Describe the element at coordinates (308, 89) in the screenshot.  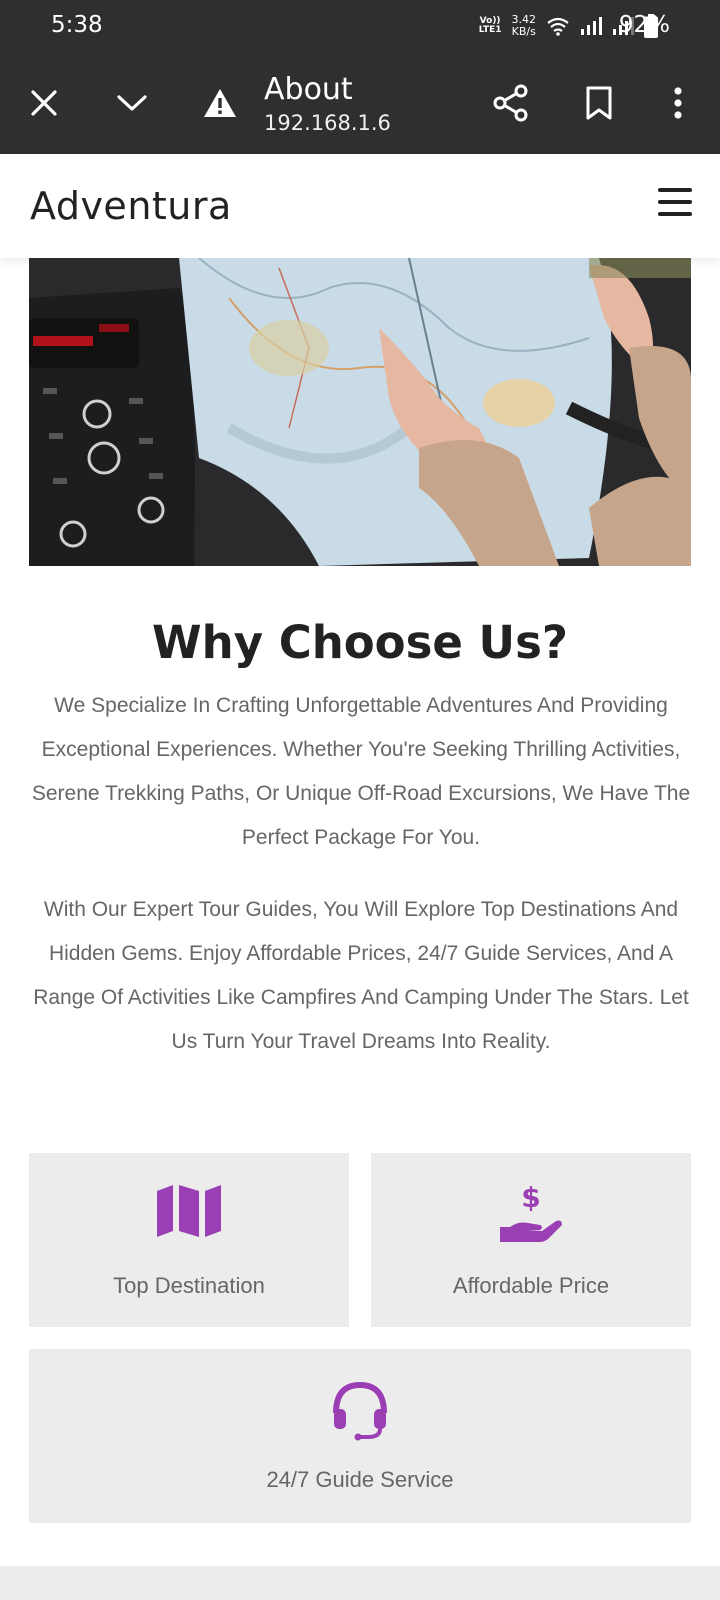
I see `page-title: About` at that location.